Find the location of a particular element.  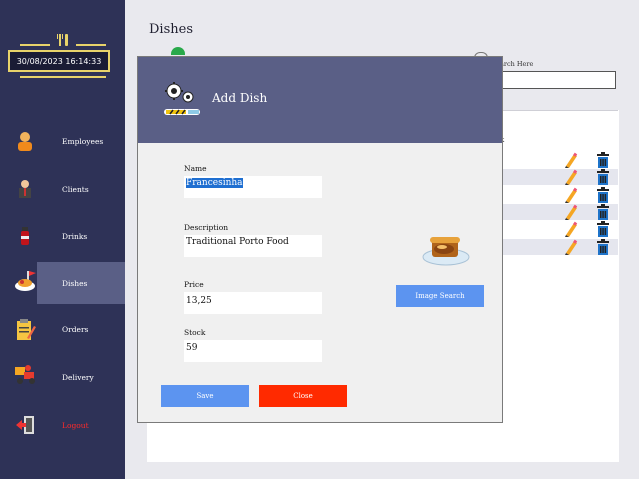

description-field: Traditional Porto Food is located at coordinates (253, 246).